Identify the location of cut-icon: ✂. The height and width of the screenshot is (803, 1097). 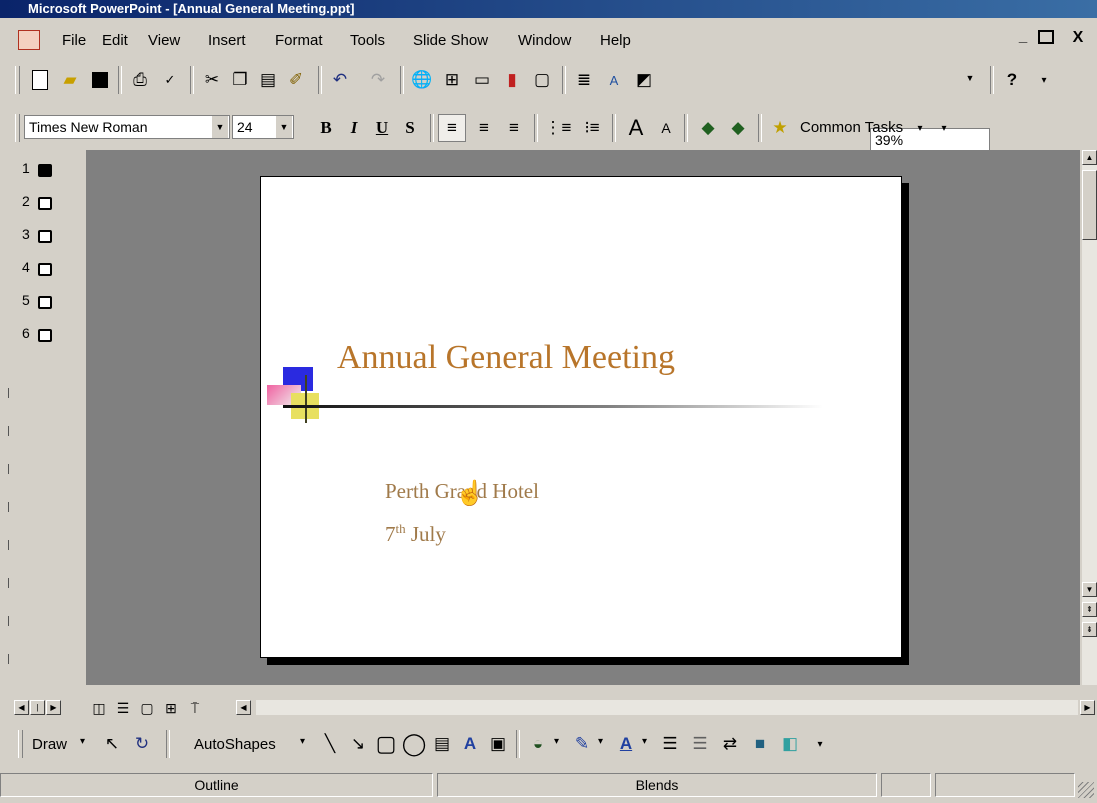
(212, 80).